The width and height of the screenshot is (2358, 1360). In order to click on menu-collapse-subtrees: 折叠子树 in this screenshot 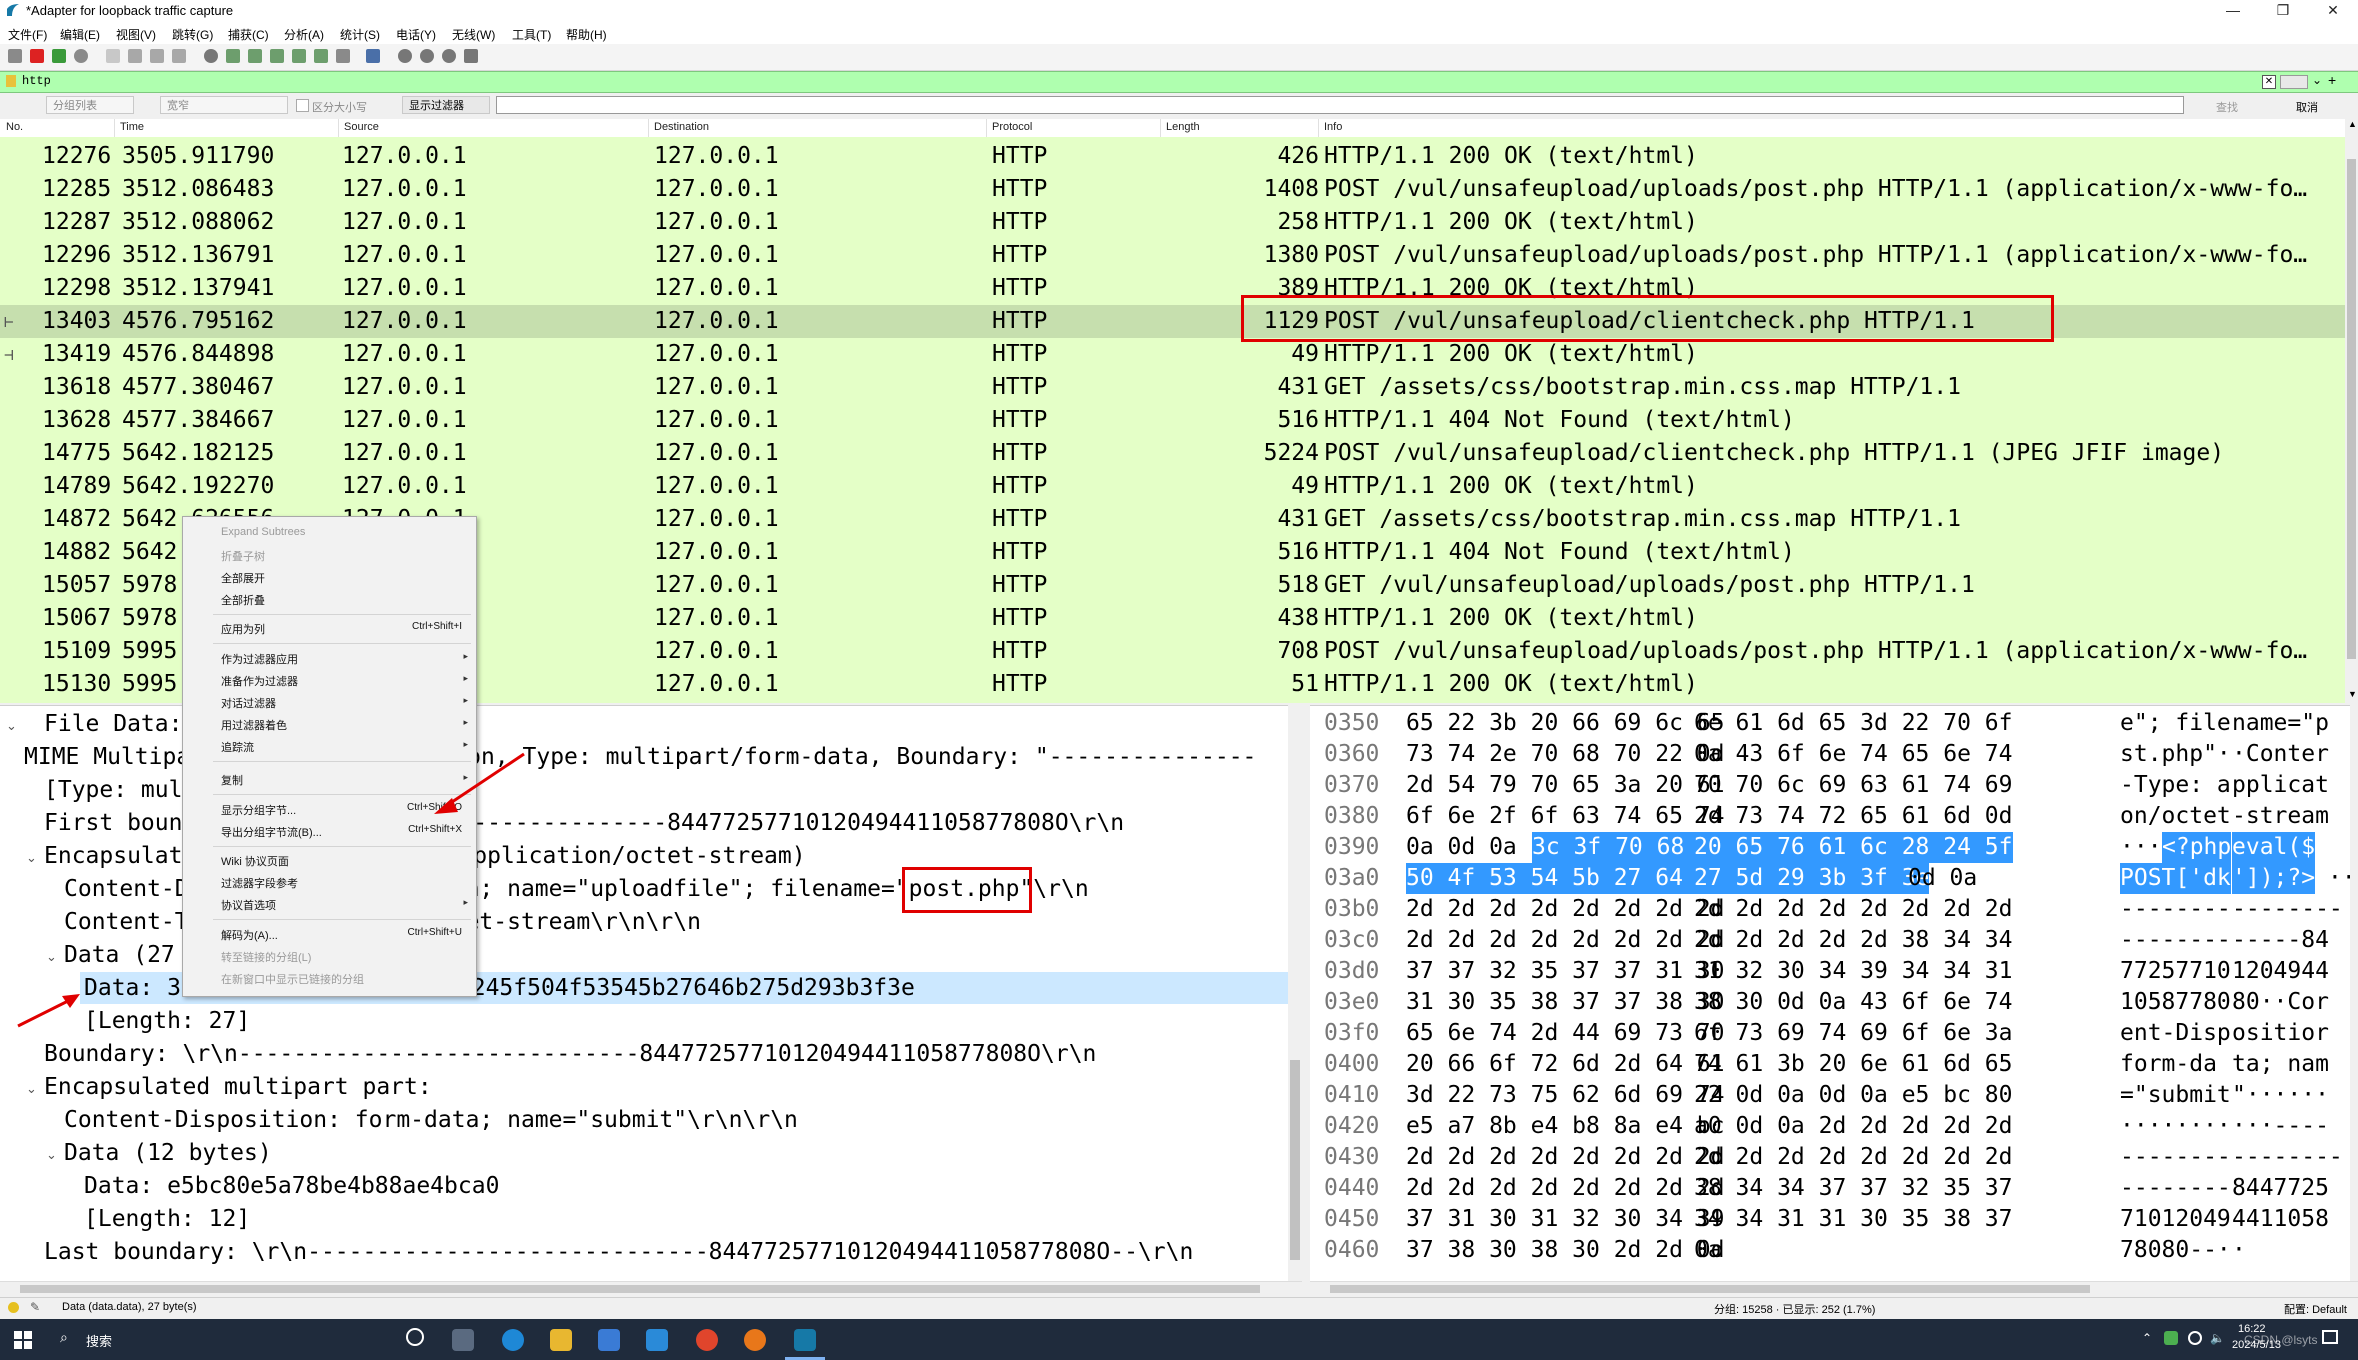, I will do `click(243, 556)`.